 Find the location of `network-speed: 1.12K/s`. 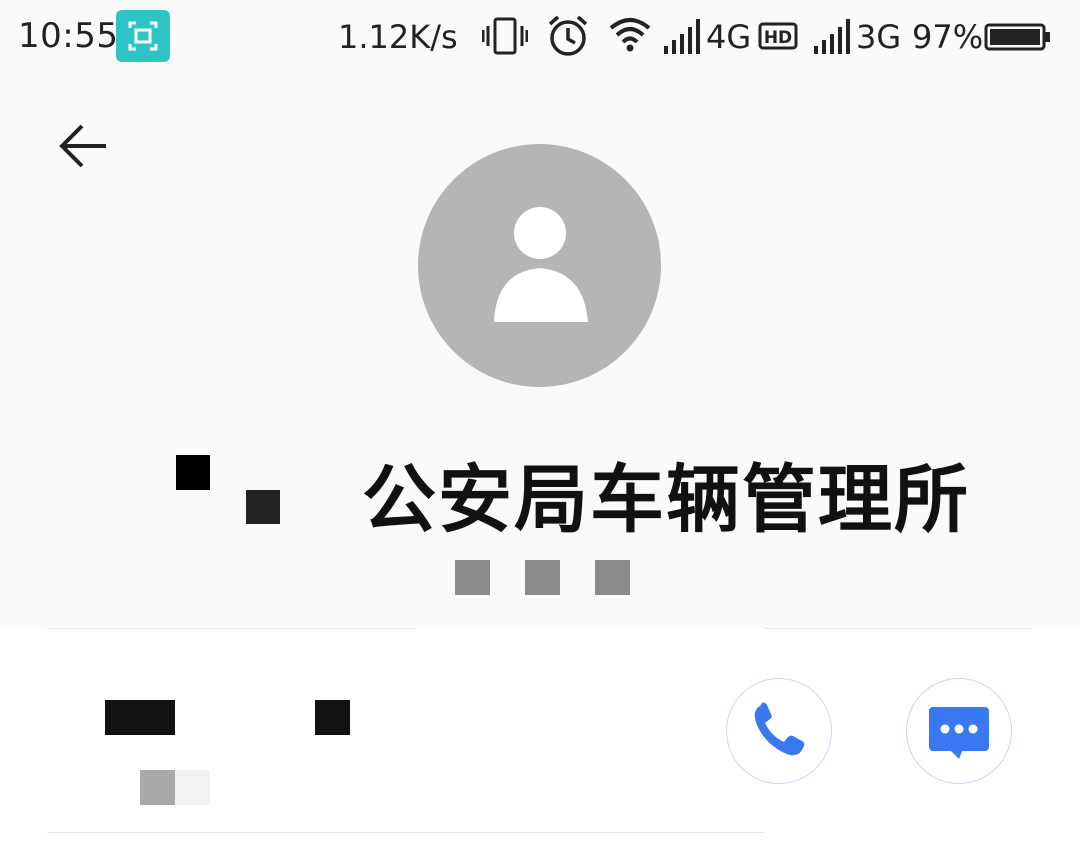

network-speed: 1.12K/s is located at coordinates (398, 37).